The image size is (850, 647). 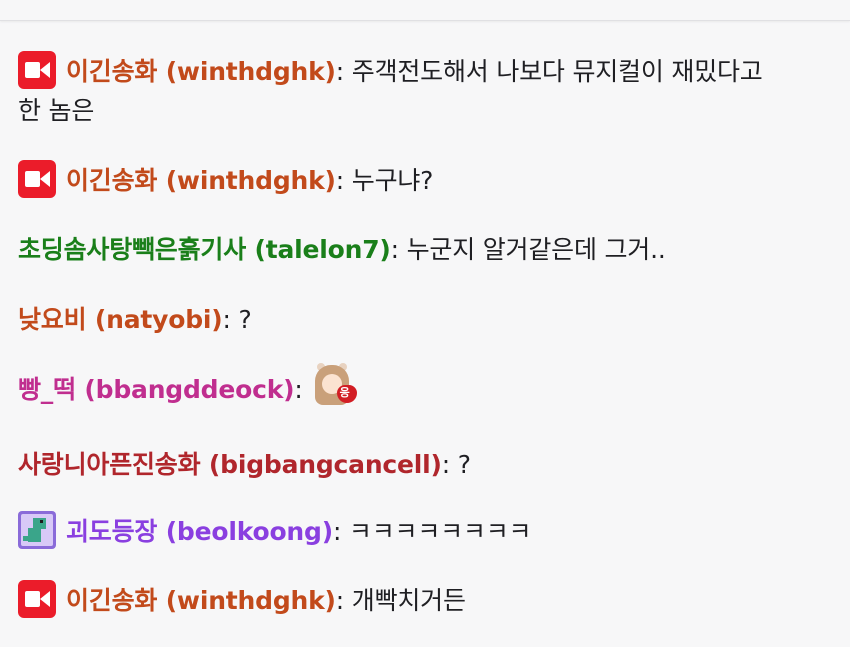 I want to click on chat-username: 빵_떡 (bbangddeock), so click(x=156, y=389).